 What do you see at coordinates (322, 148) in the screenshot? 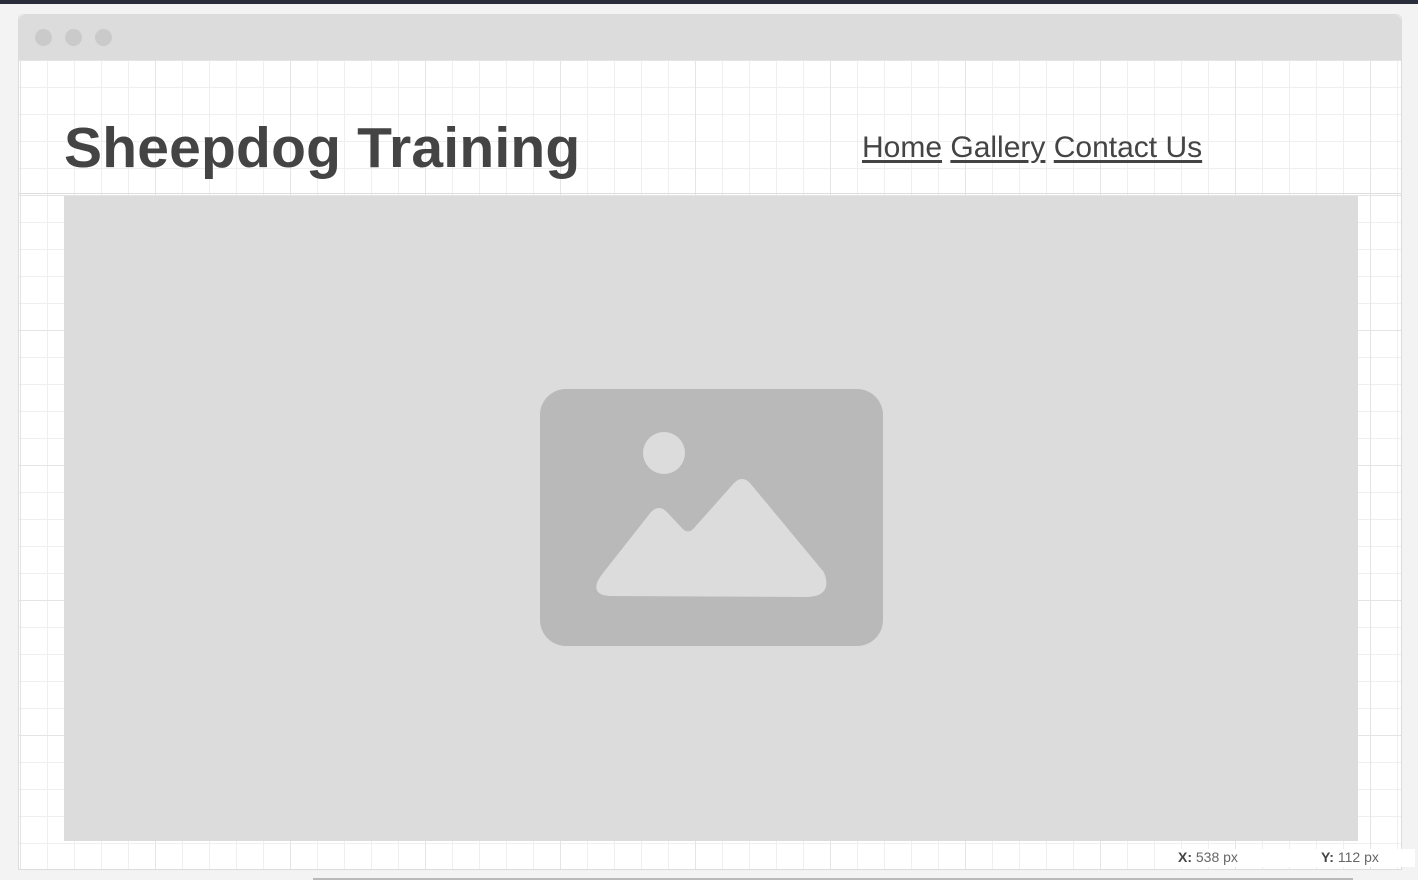
I see `site-title: Sheepdog Training` at bounding box center [322, 148].